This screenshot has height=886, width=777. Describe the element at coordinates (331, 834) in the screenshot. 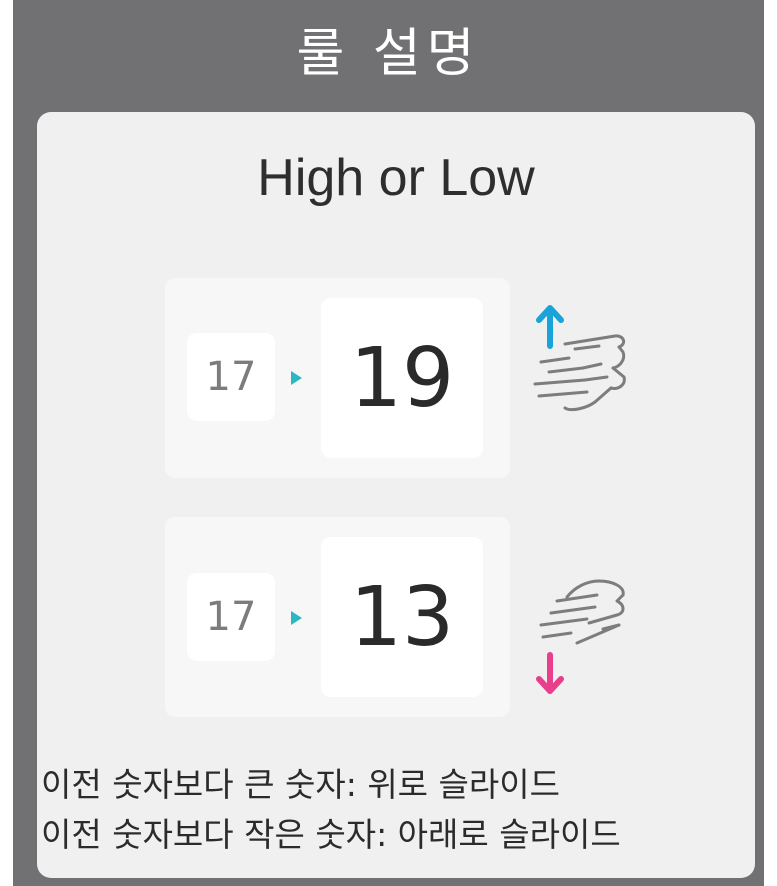

I see `rule-line-lower: 이전 숫자보다 작은 숫자: 아래로 슬라이드` at that location.